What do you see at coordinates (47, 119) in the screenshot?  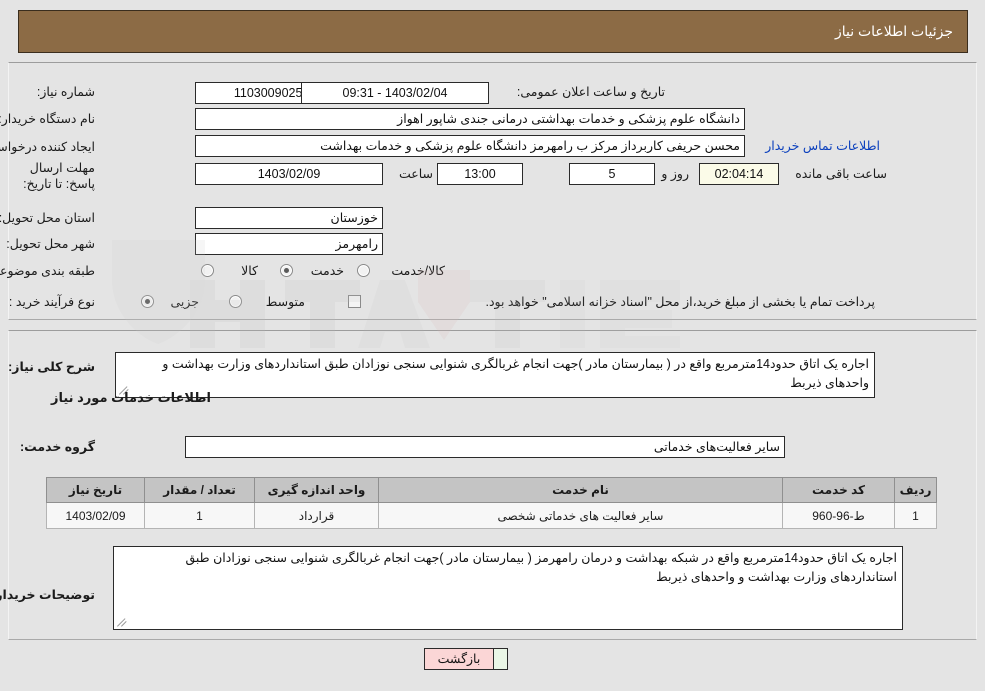 I see `buyer-org-label: نام دستگاه خریدار:` at bounding box center [47, 119].